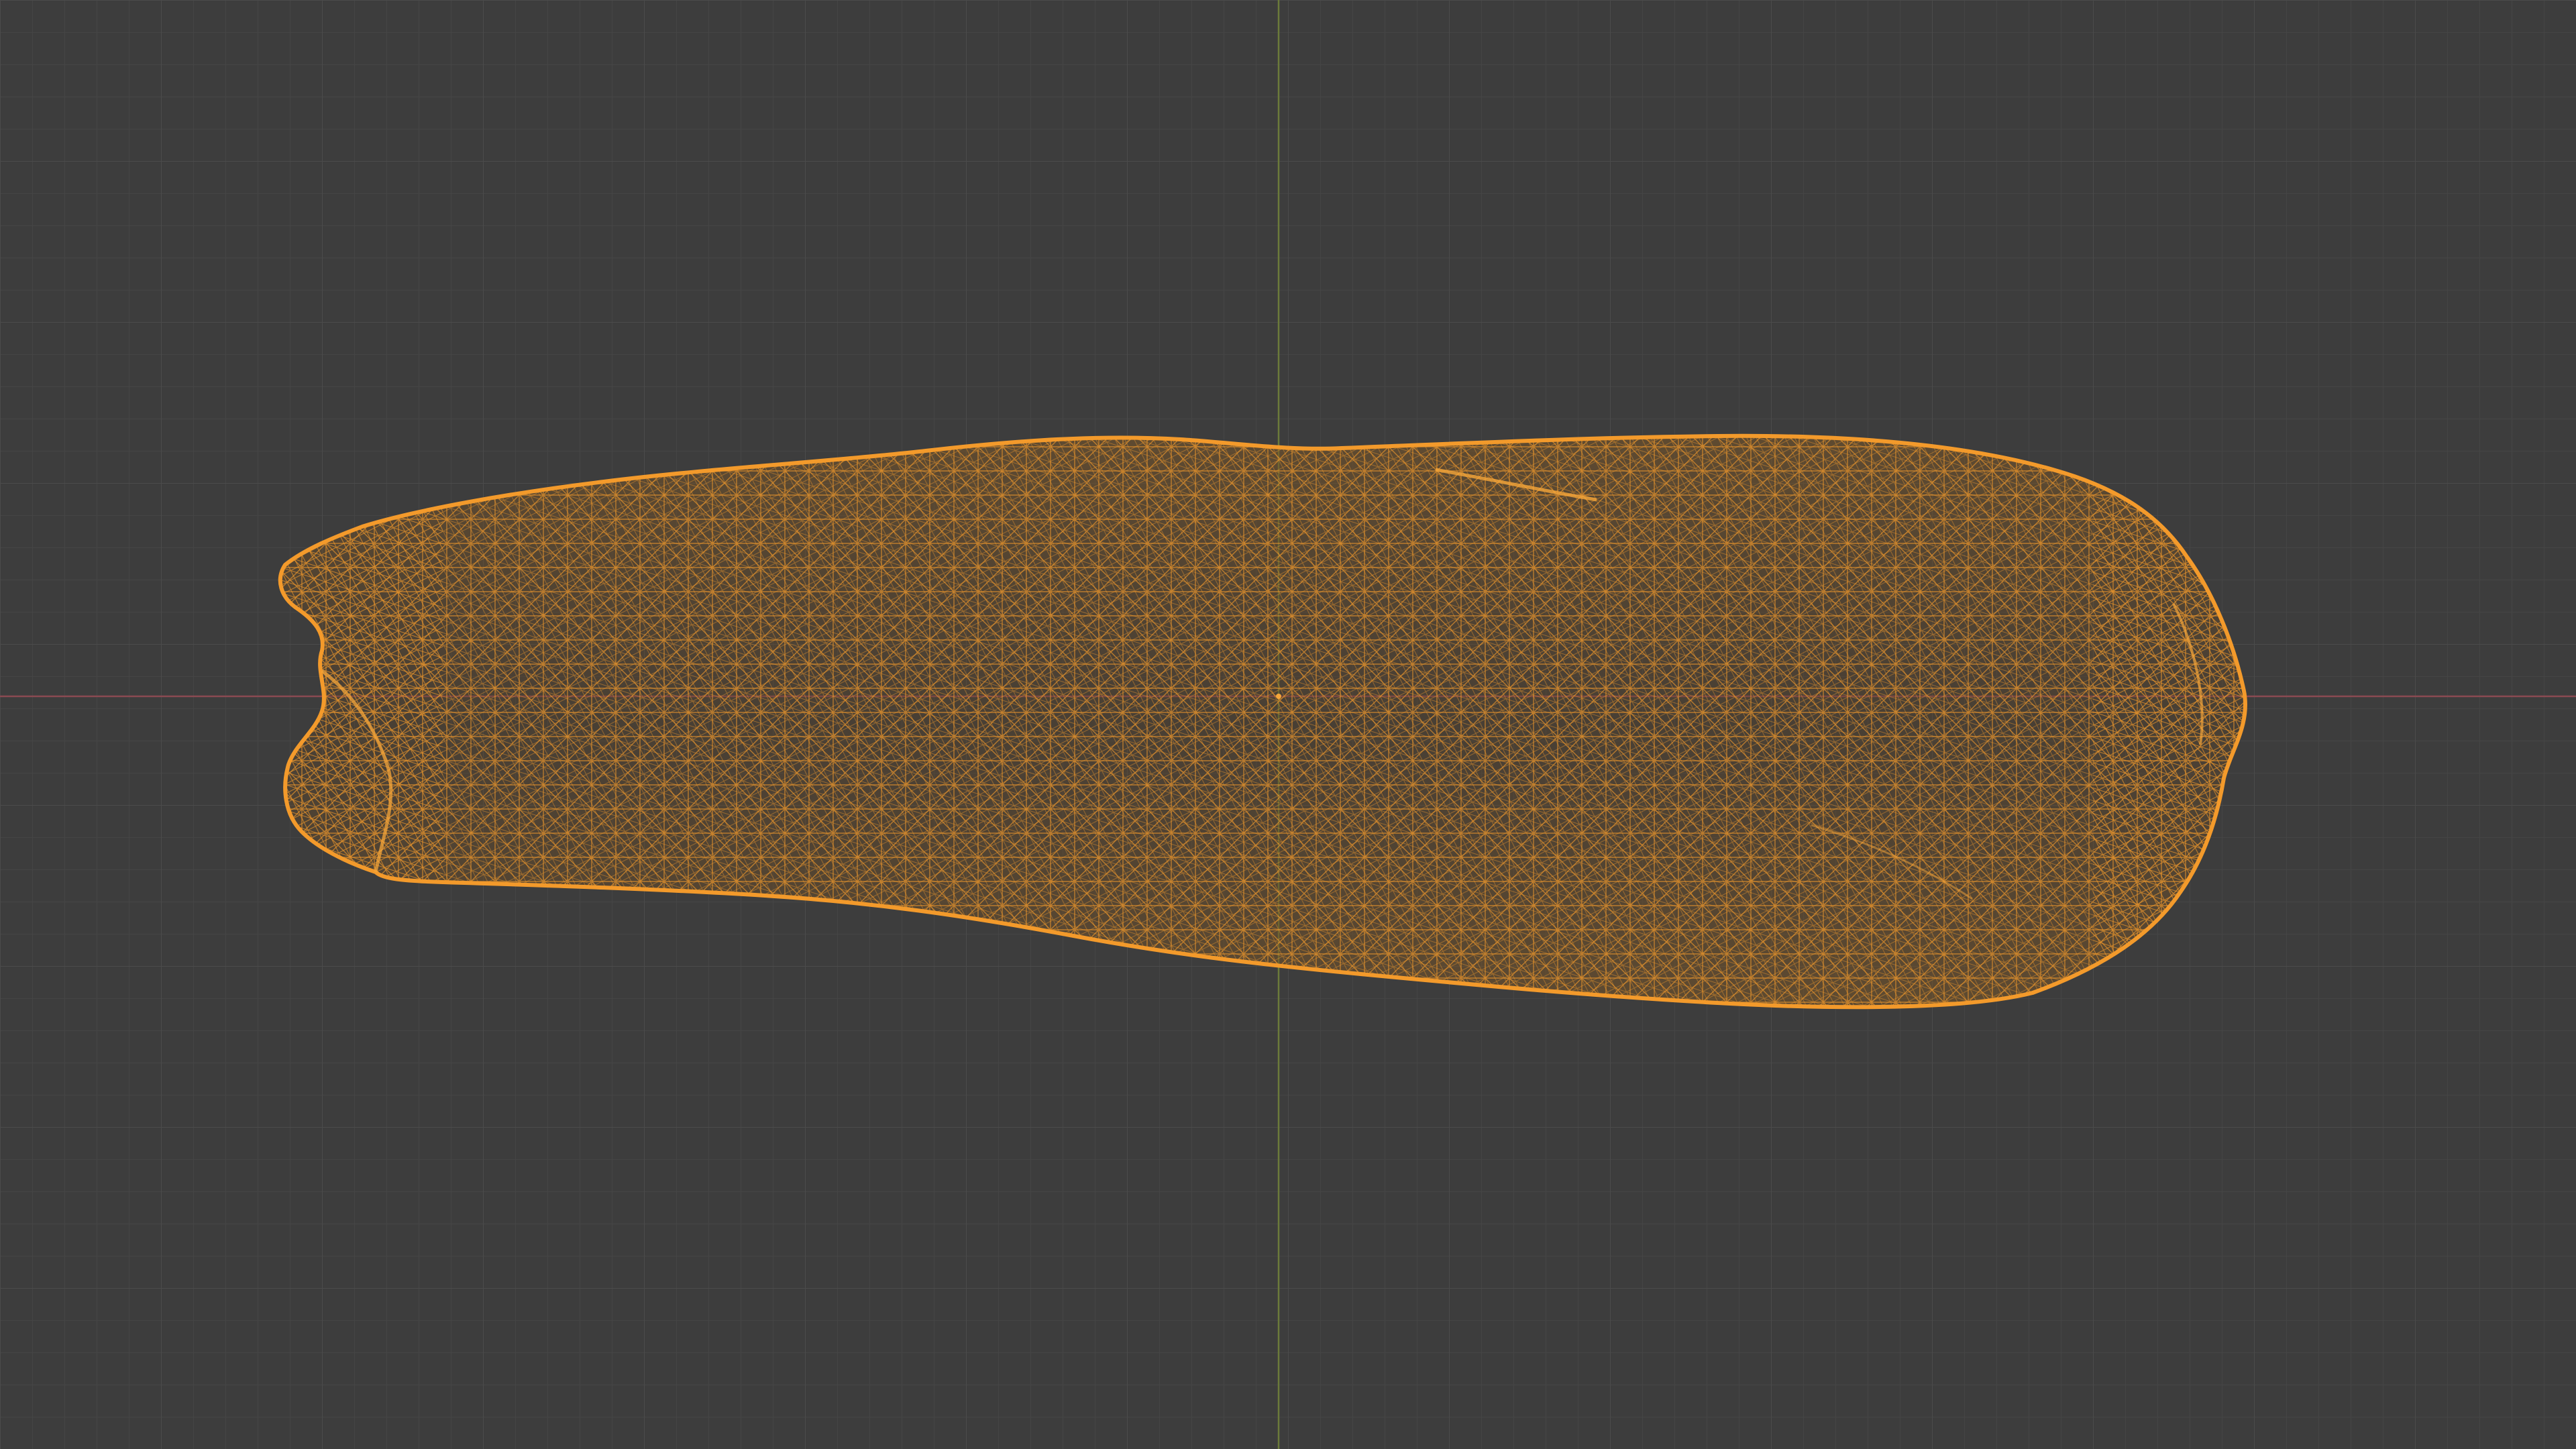  I want to click on object-origin-marker, so click(1278, 696).